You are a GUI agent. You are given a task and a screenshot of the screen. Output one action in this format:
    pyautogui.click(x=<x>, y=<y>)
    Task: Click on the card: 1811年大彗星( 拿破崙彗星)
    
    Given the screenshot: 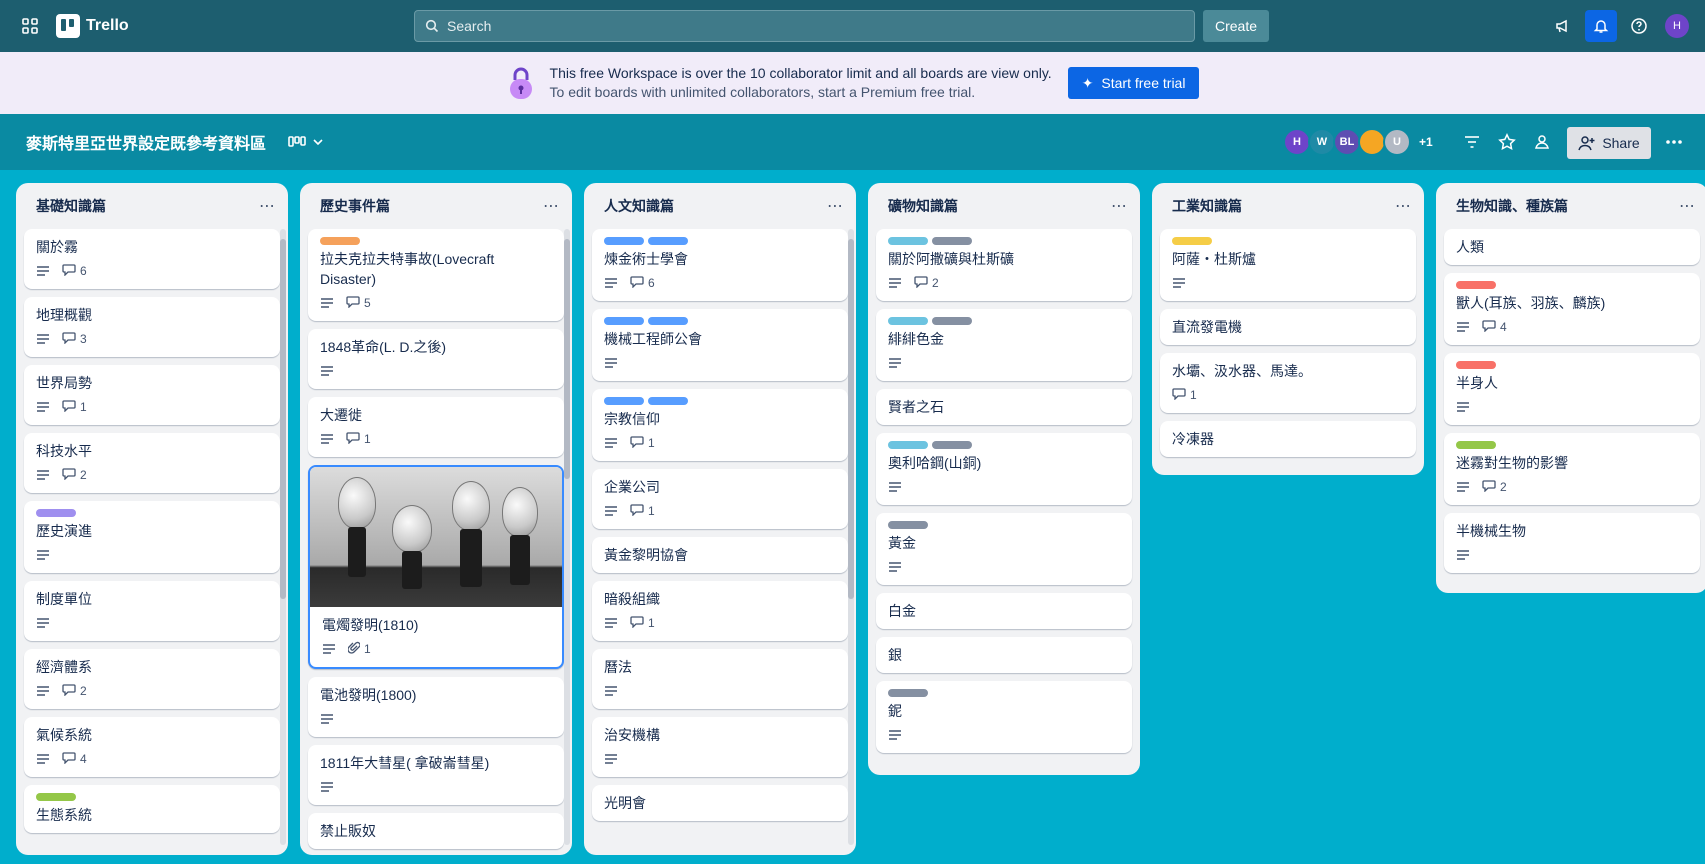 What is the action you would take?
    pyautogui.click(x=436, y=775)
    